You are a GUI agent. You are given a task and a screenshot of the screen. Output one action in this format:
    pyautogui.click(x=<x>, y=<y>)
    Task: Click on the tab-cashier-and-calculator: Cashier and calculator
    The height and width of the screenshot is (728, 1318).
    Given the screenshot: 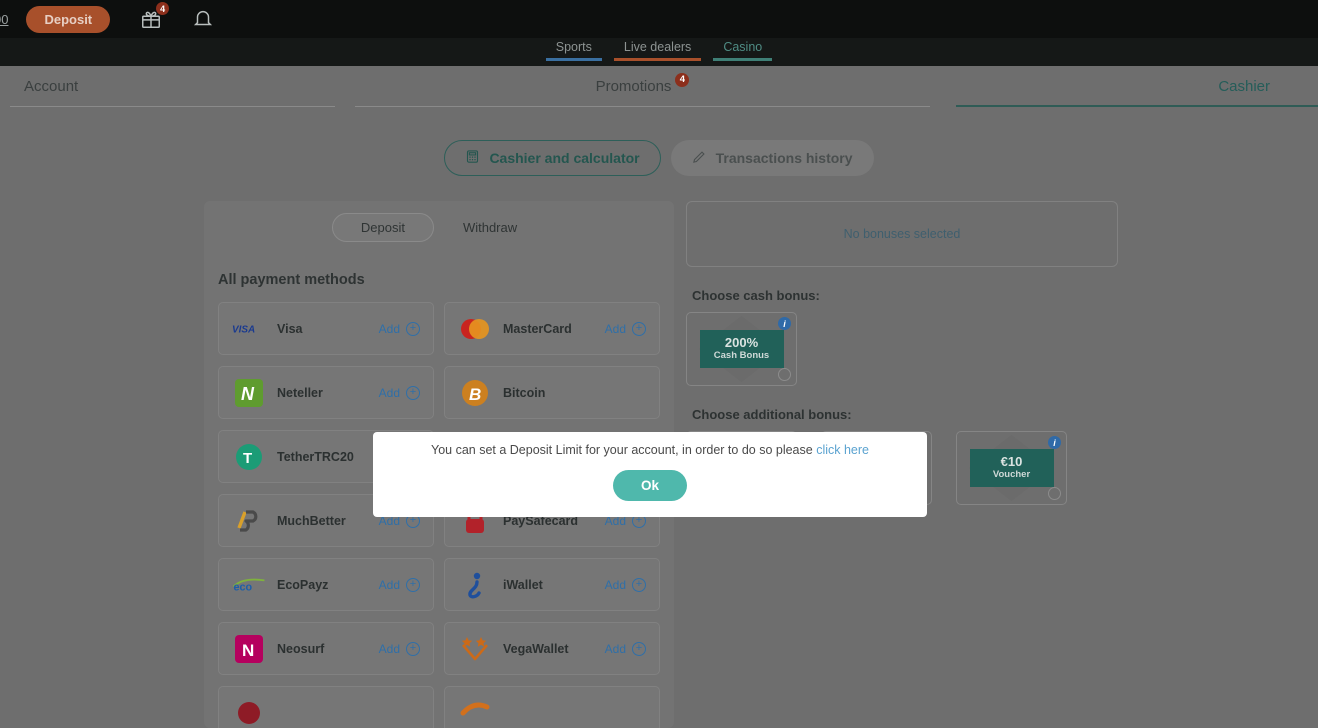 What is the action you would take?
    pyautogui.click(x=552, y=158)
    